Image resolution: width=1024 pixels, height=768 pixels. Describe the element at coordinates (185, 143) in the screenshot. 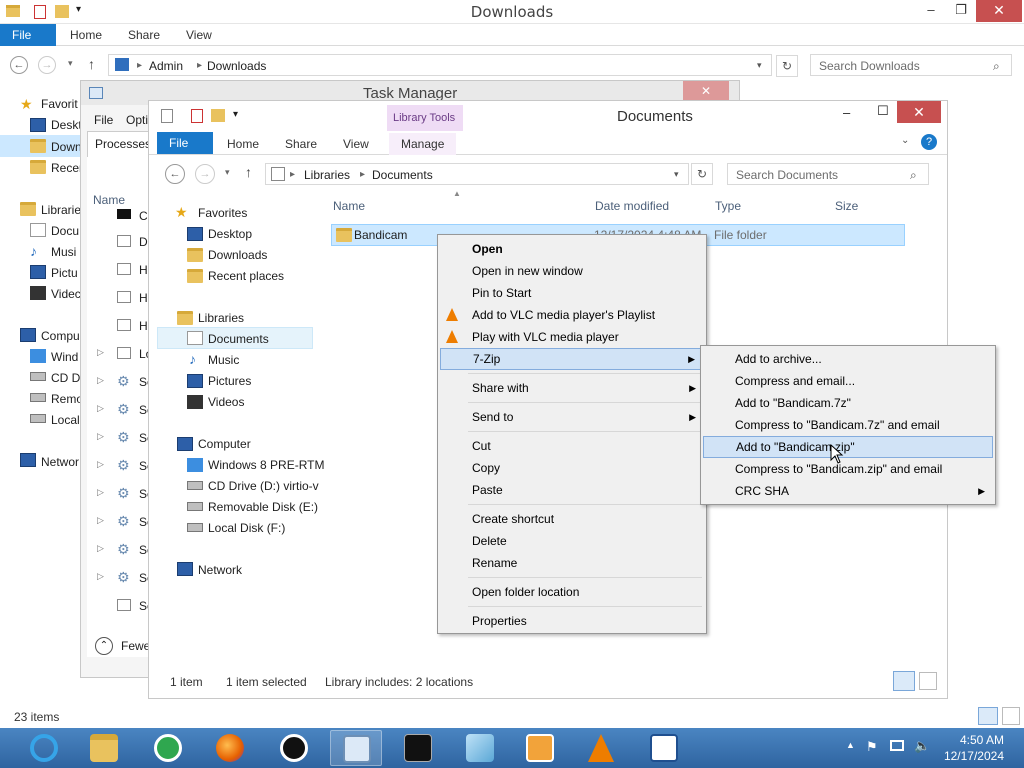

I see `doc-tab-file: File` at that location.